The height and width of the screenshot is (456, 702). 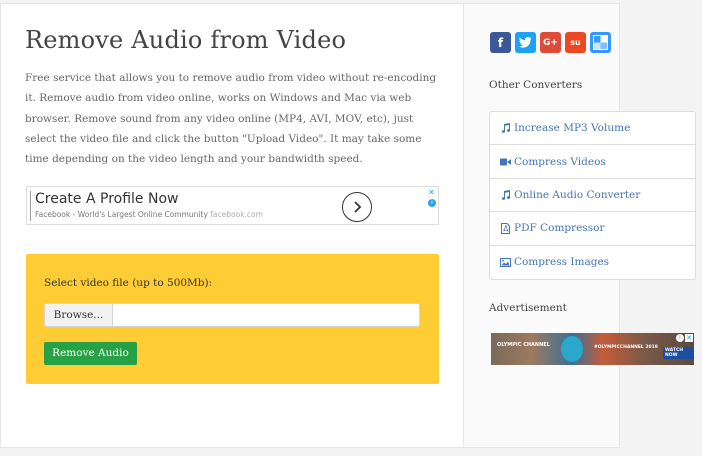 I want to click on converter-link-increase-mp3-volume: Increase MP3 Volume, so click(x=592, y=129).